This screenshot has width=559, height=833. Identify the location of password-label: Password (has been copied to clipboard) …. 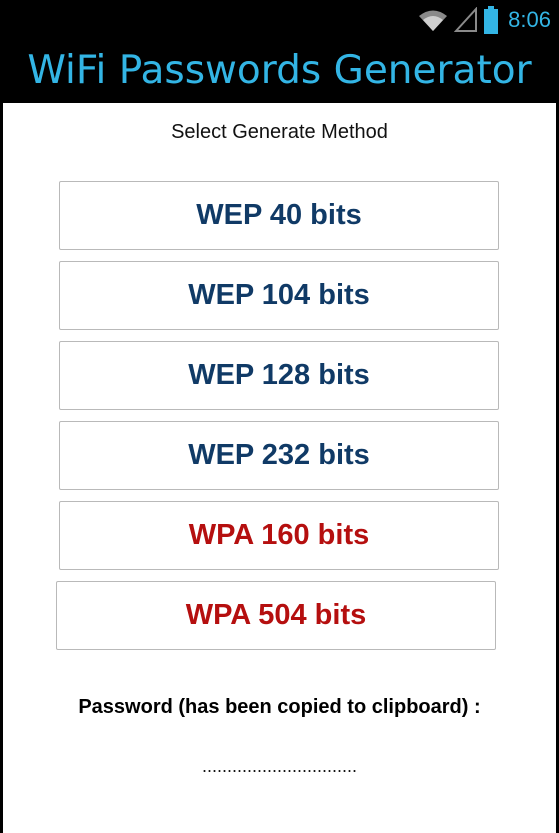
(279, 707).